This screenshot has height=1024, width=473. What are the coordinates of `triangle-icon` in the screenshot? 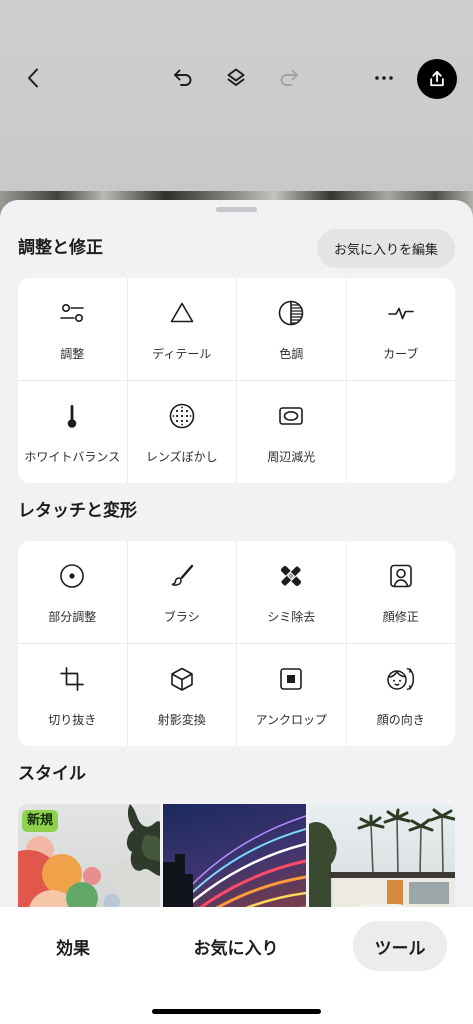 It's located at (182, 312).